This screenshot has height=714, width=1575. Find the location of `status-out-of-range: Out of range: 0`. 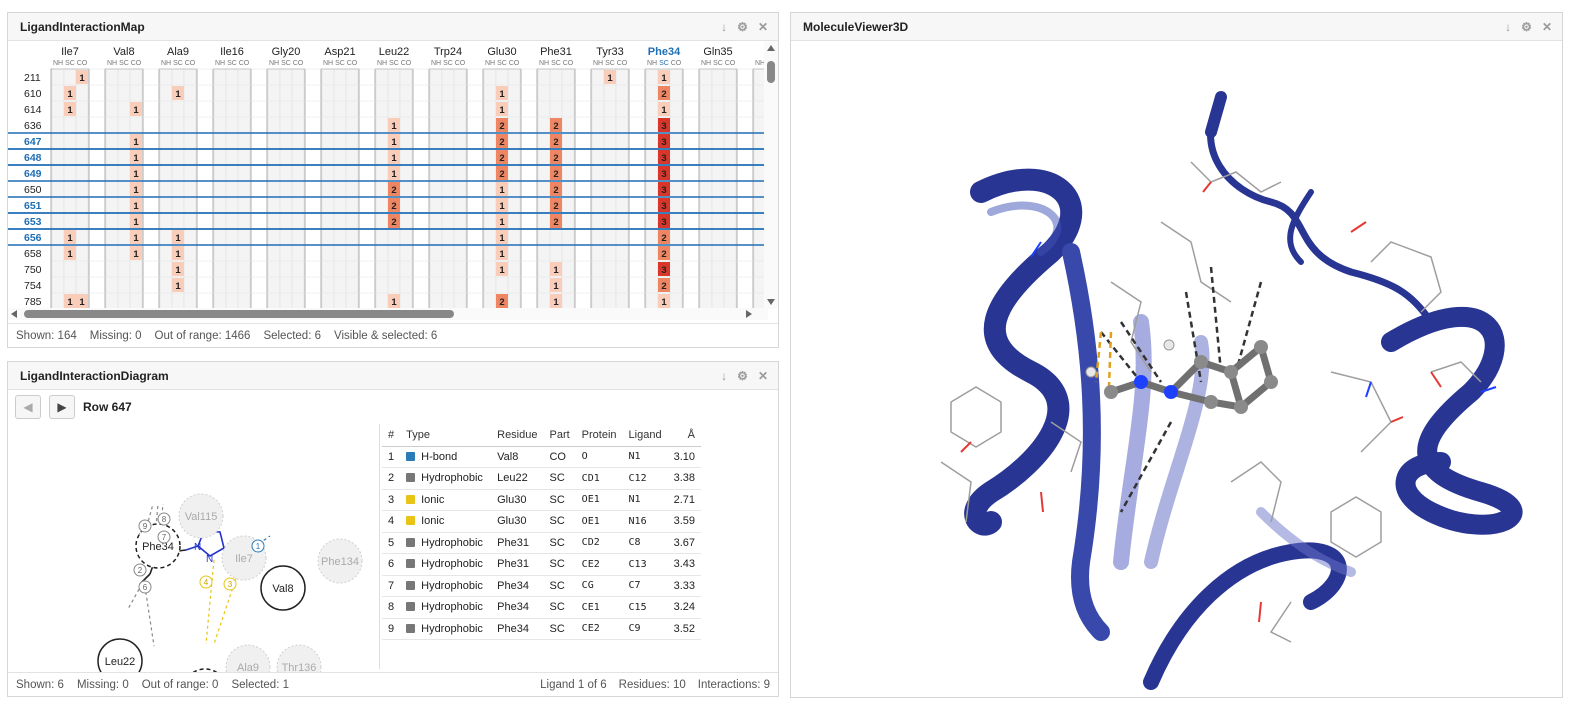

status-out-of-range: Out of range: 0 is located at coordinates (180, 684).